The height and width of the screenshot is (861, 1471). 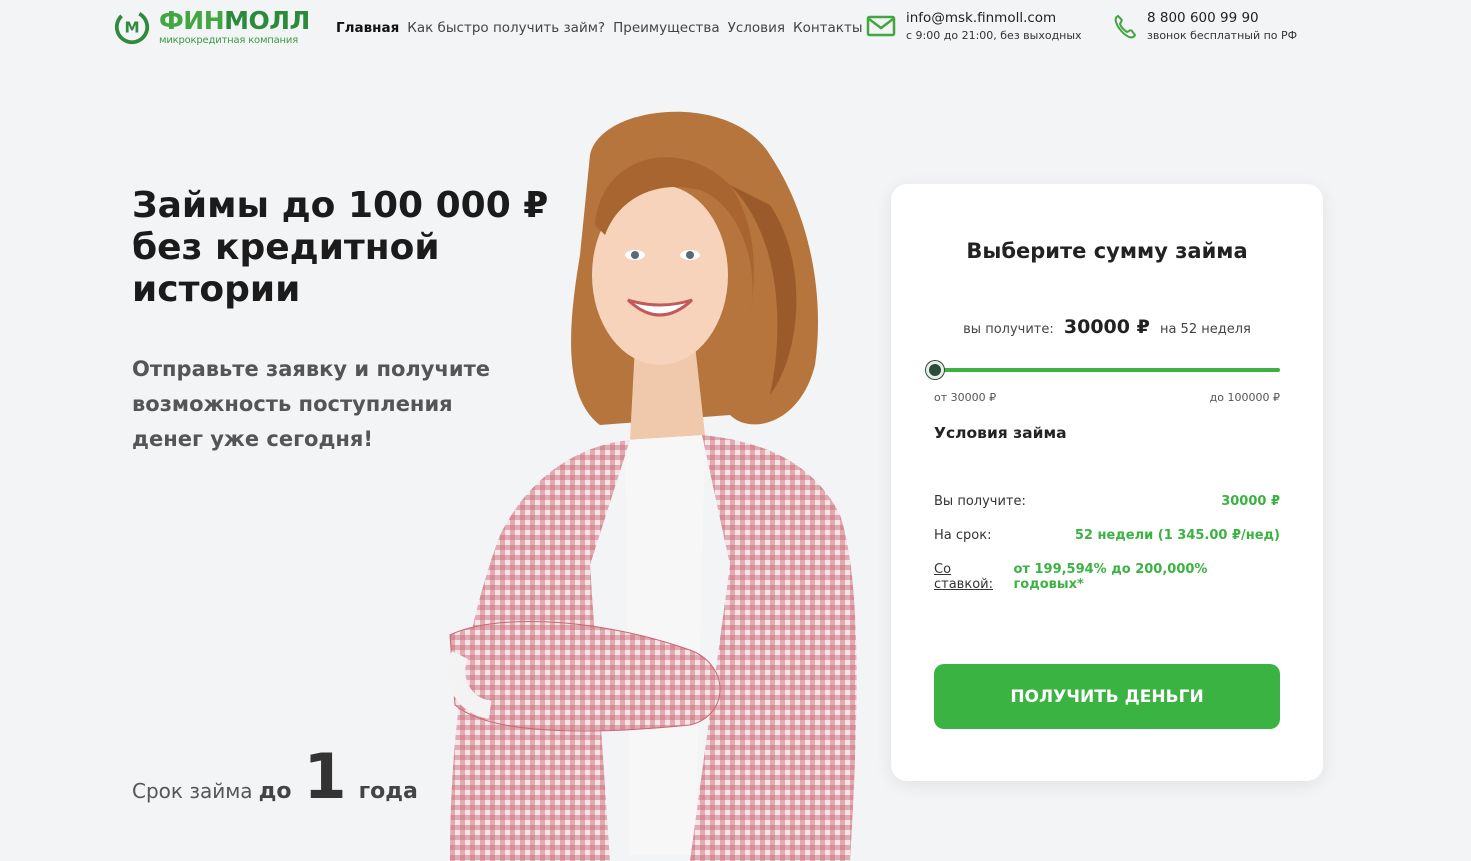 I want to click on condition-row-term: На срок: 52 недели (1 345.00 ₽/нед), so click(x=1107, y=535).